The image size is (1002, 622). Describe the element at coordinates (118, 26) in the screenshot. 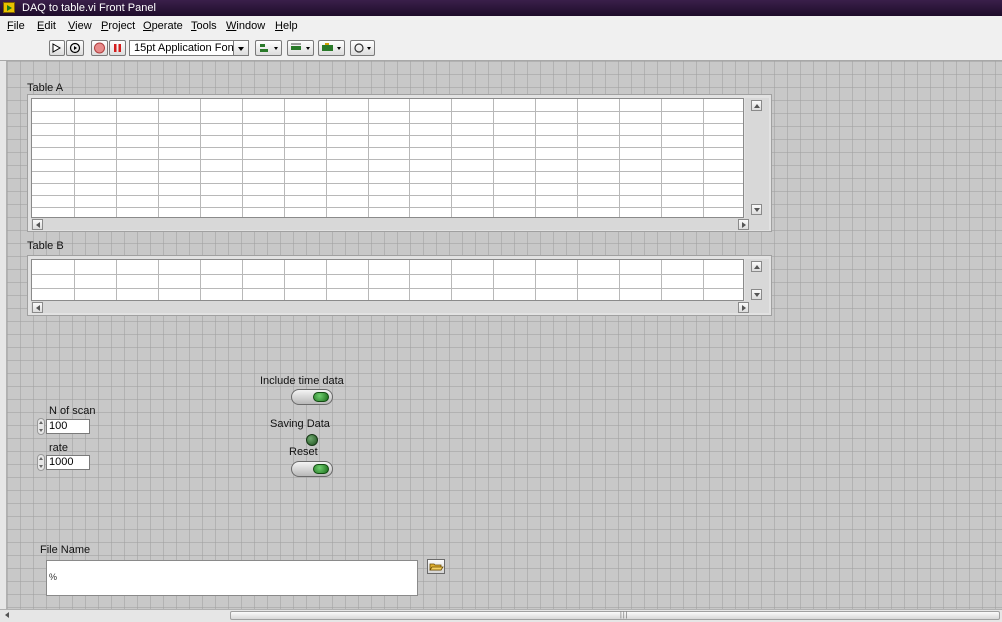

I see `menu-project: Project` at that location.